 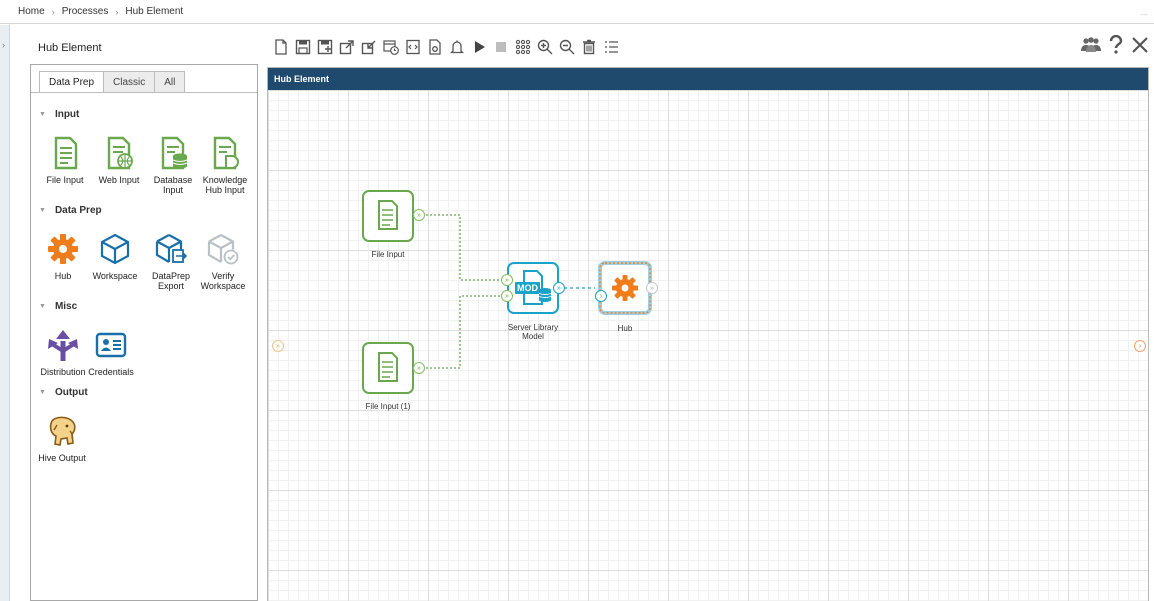 What do you see at coordinates (63, 249) in the screenshot?
I see `hub-gear-icon` at bounding box center [63, 249].